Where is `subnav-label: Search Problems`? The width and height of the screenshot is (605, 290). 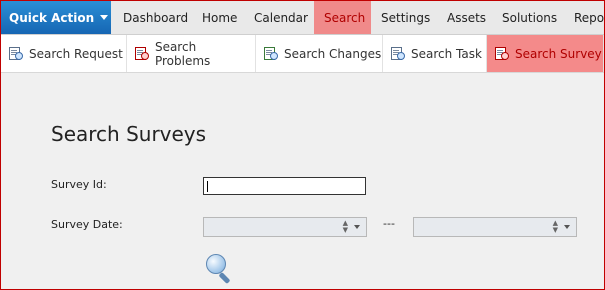
subnav-label: Search Problems is located at coordinates (182, 53).